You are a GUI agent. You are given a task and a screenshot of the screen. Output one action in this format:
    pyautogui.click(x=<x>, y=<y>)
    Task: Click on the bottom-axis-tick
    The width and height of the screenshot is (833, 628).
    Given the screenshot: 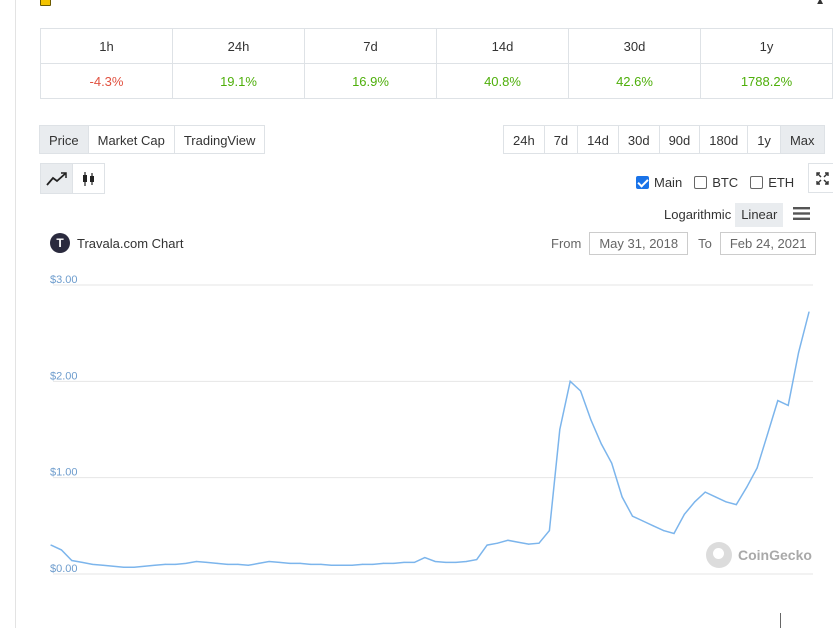 What is the action you would take?
    pyautogui.click(x=780, y=620)
    